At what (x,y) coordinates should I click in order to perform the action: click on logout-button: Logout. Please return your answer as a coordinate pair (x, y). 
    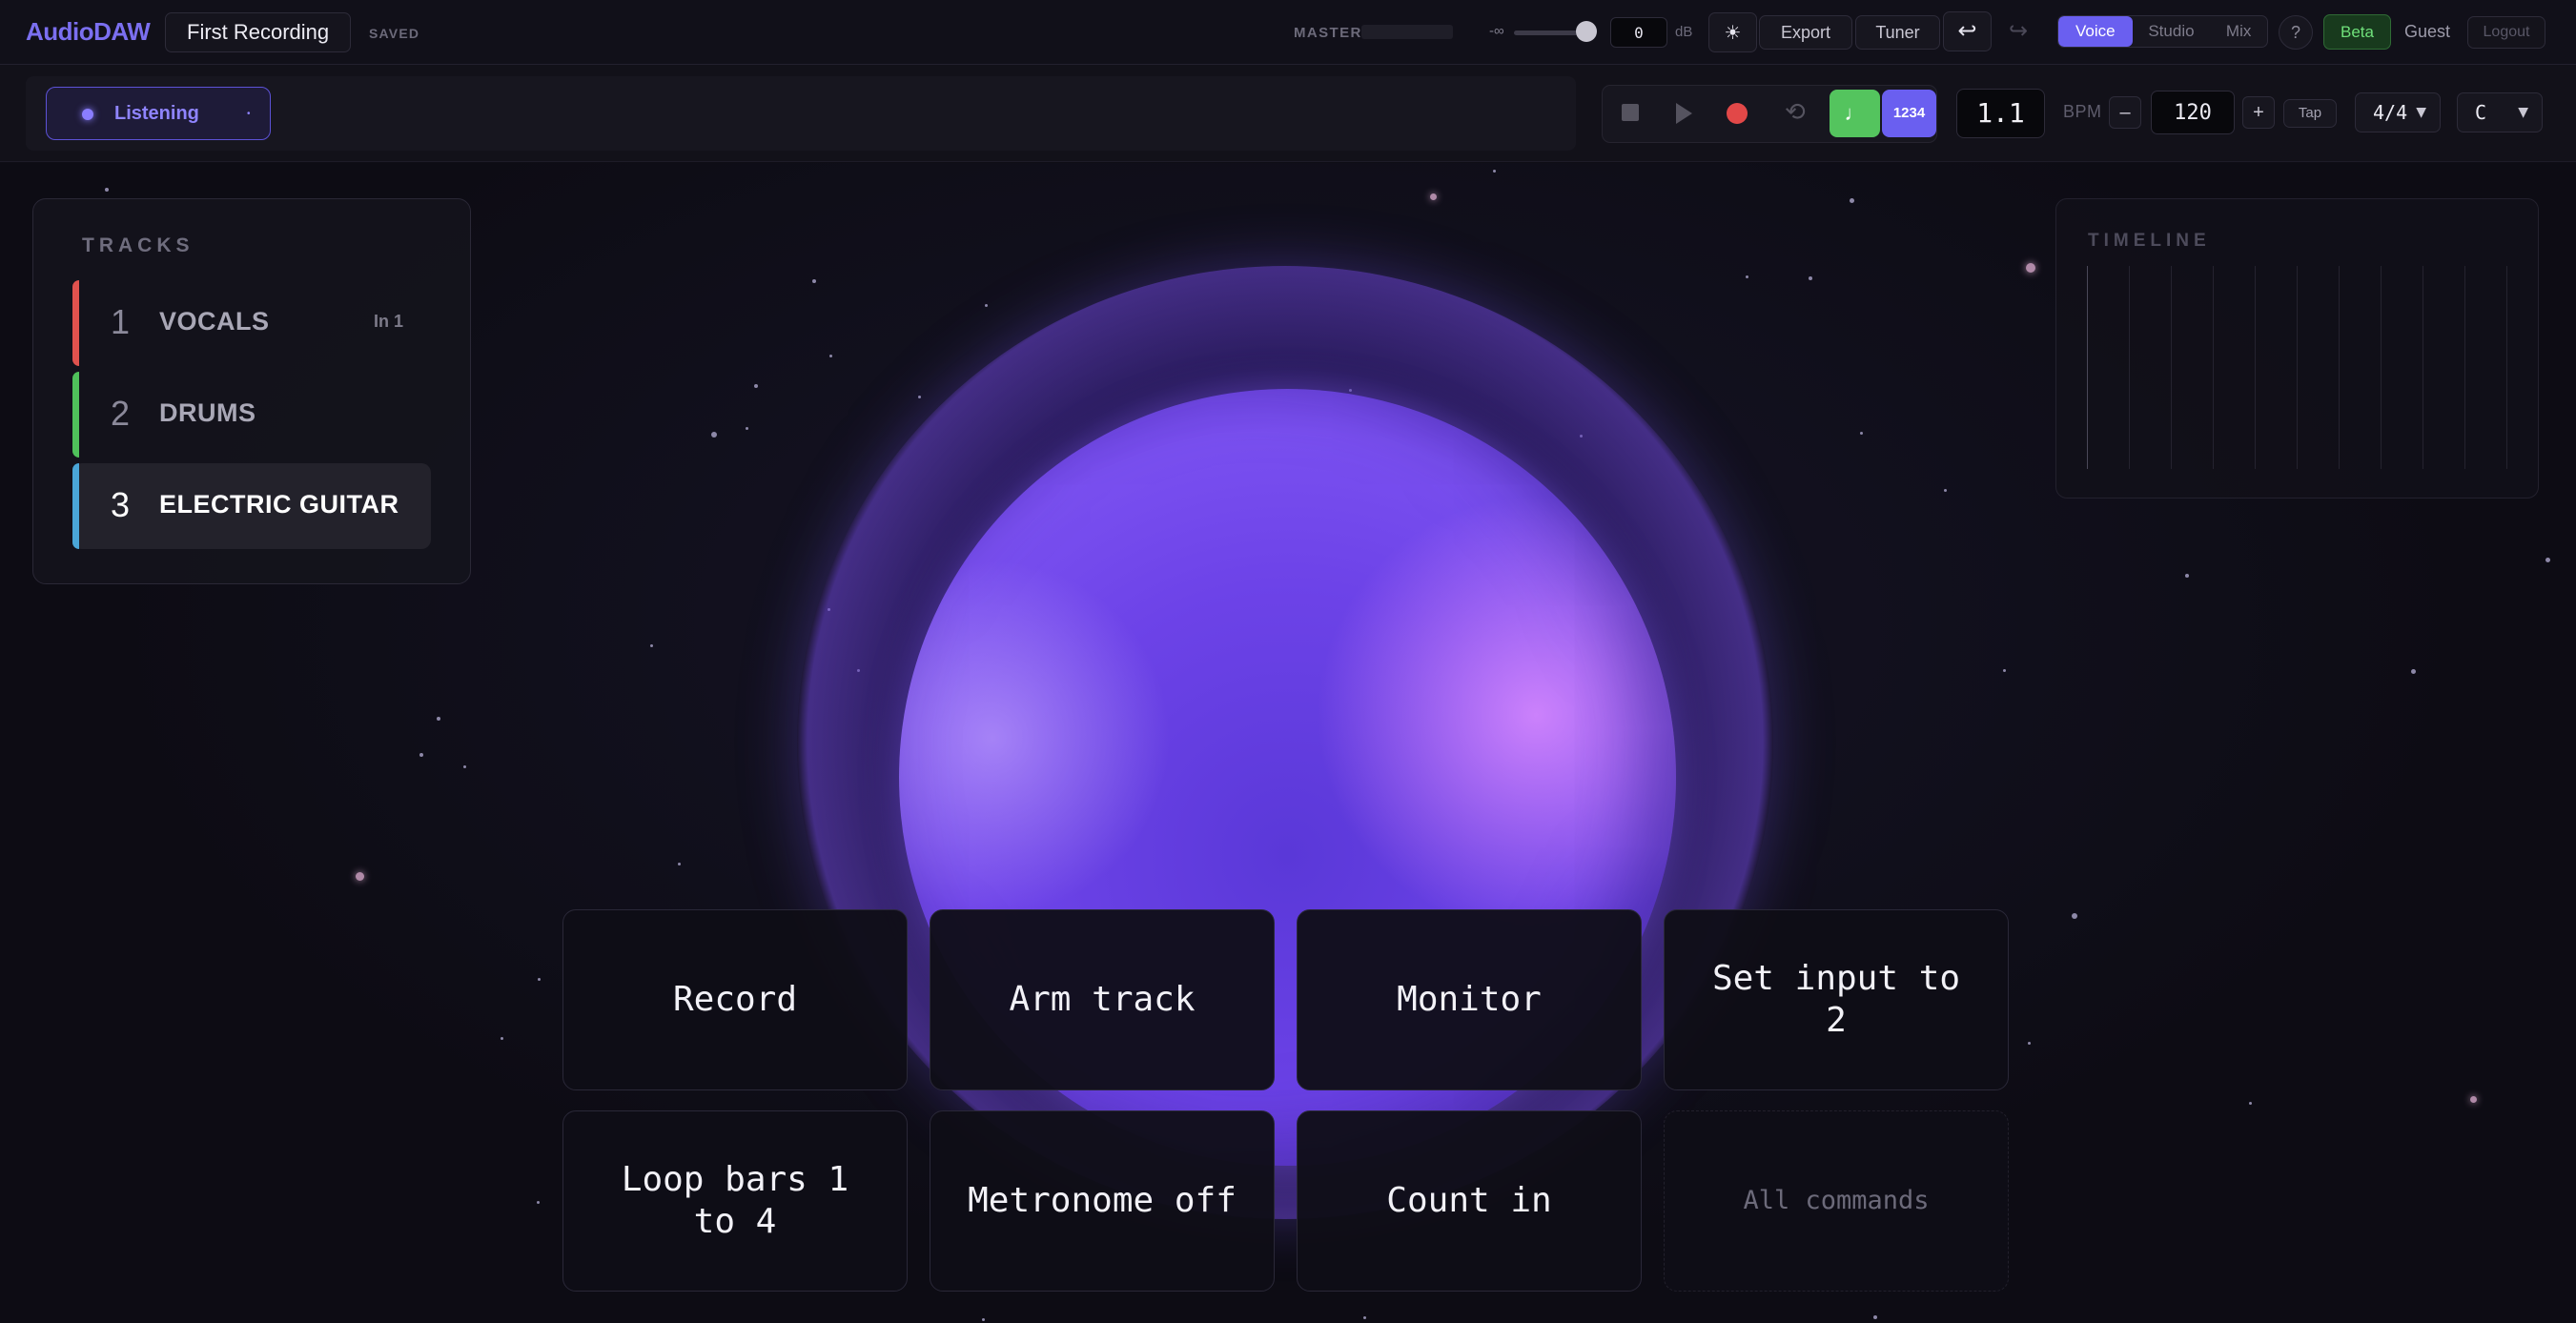
    Looking at the image, I should click on (2506, 32).